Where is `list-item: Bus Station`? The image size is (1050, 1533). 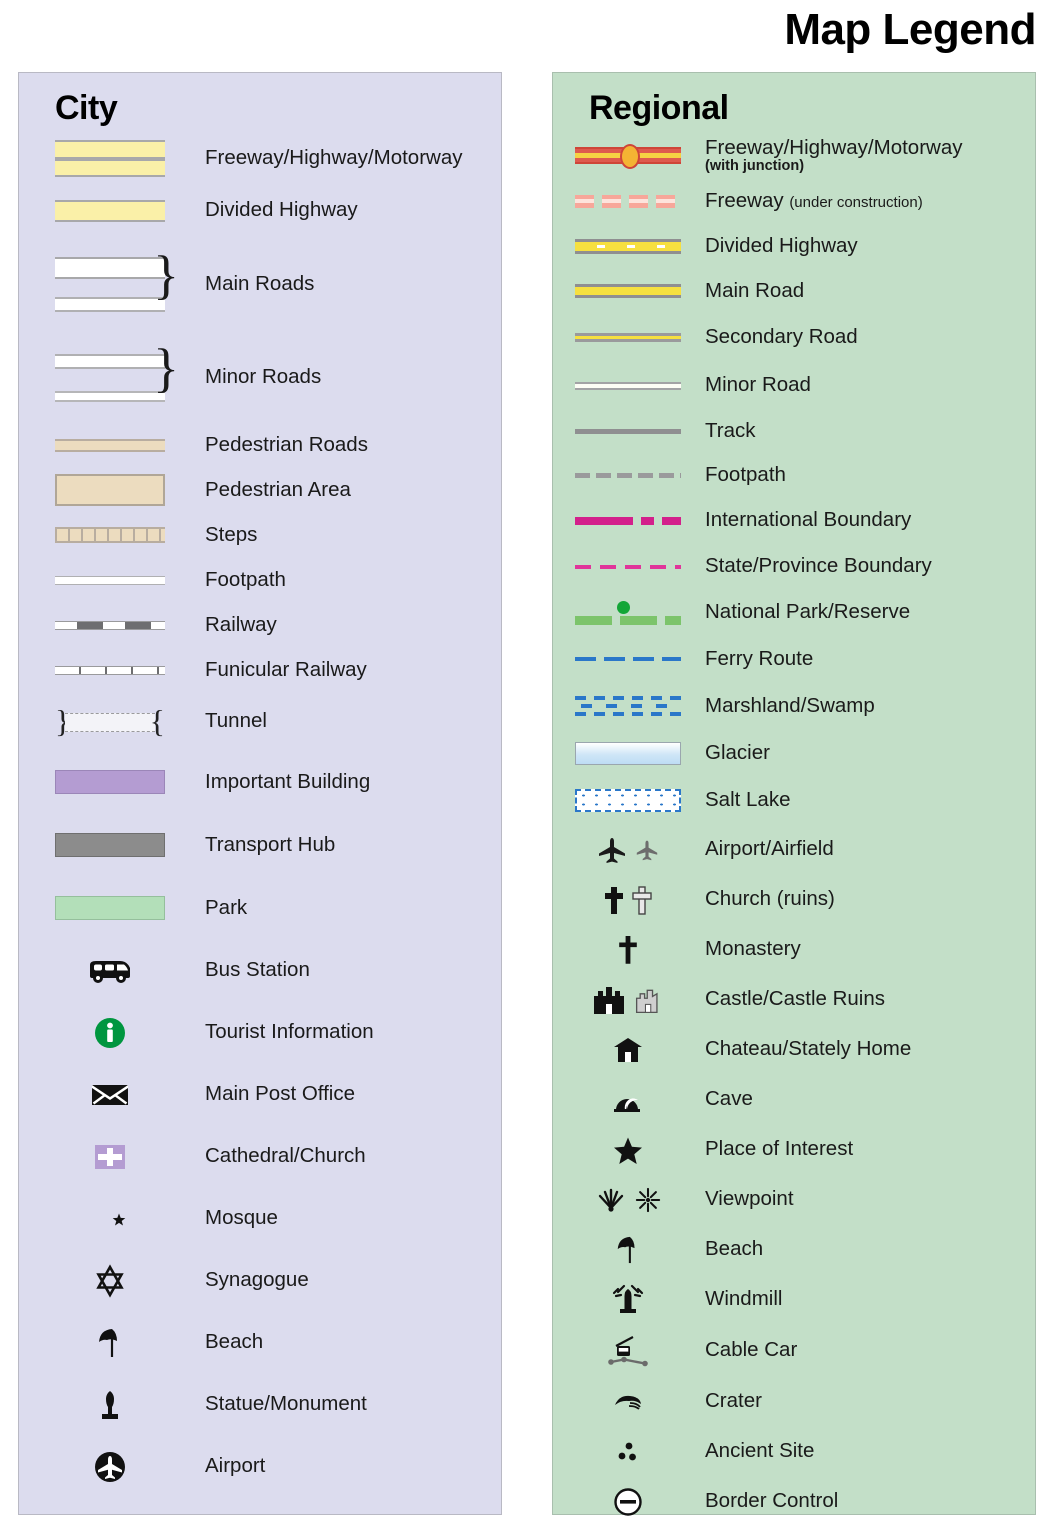 list-item: Bus Station is located at coordinates (260, 971).